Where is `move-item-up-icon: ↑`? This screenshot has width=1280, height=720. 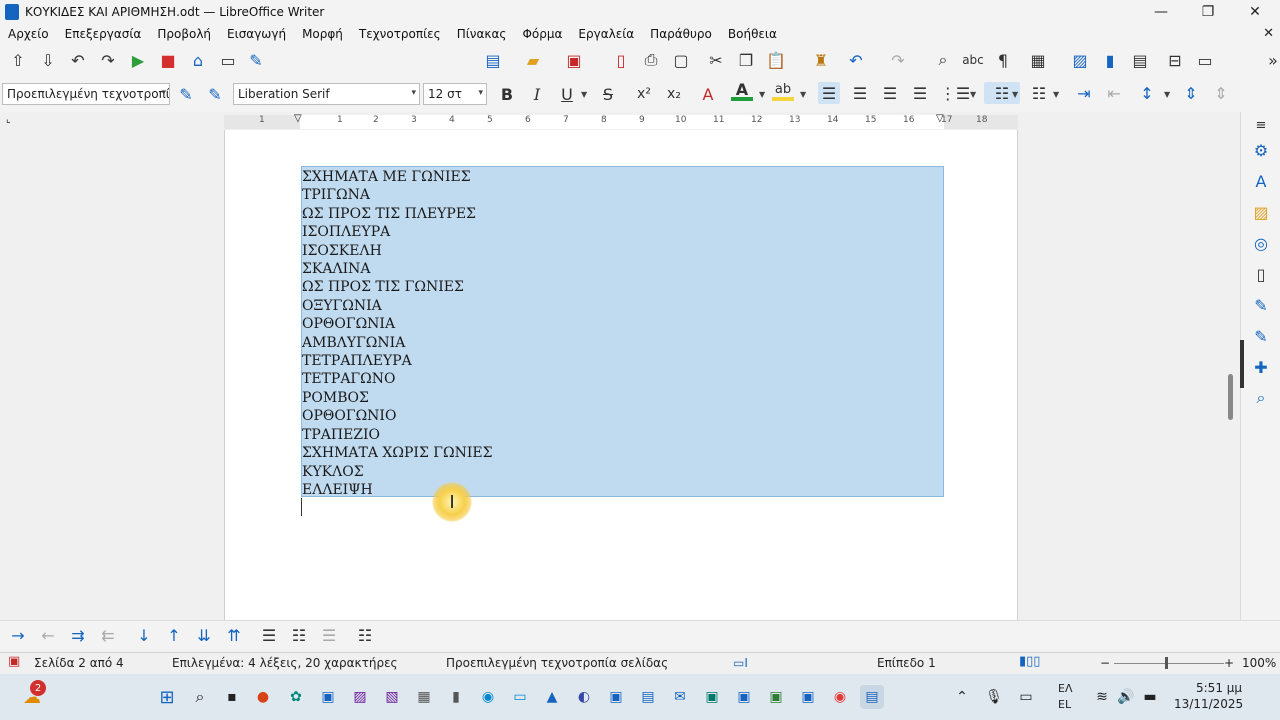
move-item-up-icon: ↑ is located at coordinates (174, 635).